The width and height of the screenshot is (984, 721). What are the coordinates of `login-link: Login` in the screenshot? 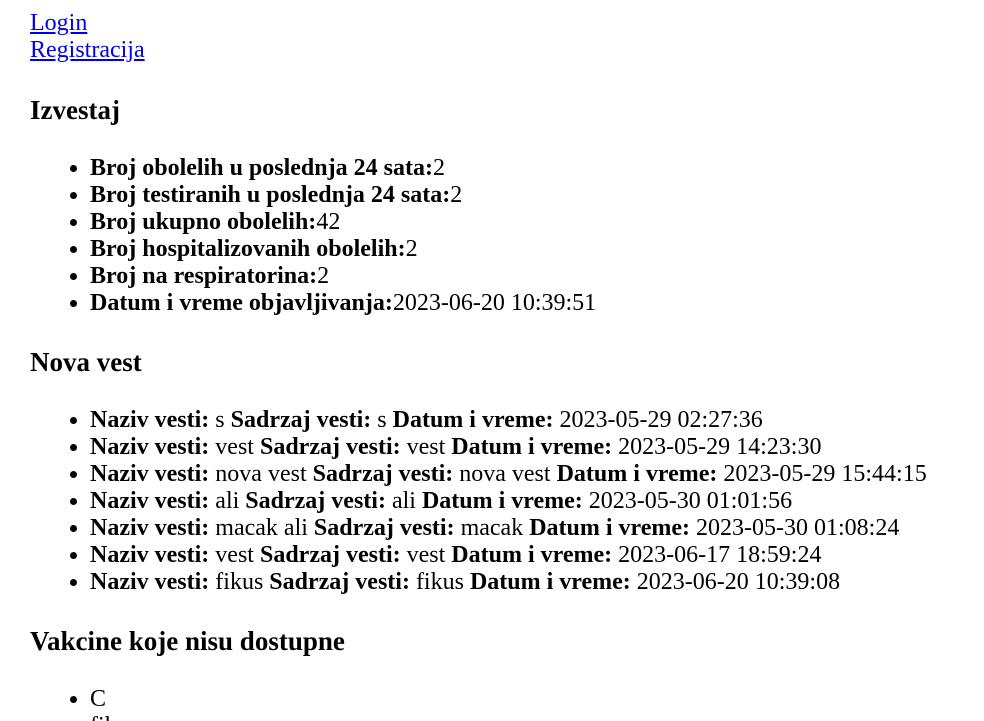 It's located at (507, 23).